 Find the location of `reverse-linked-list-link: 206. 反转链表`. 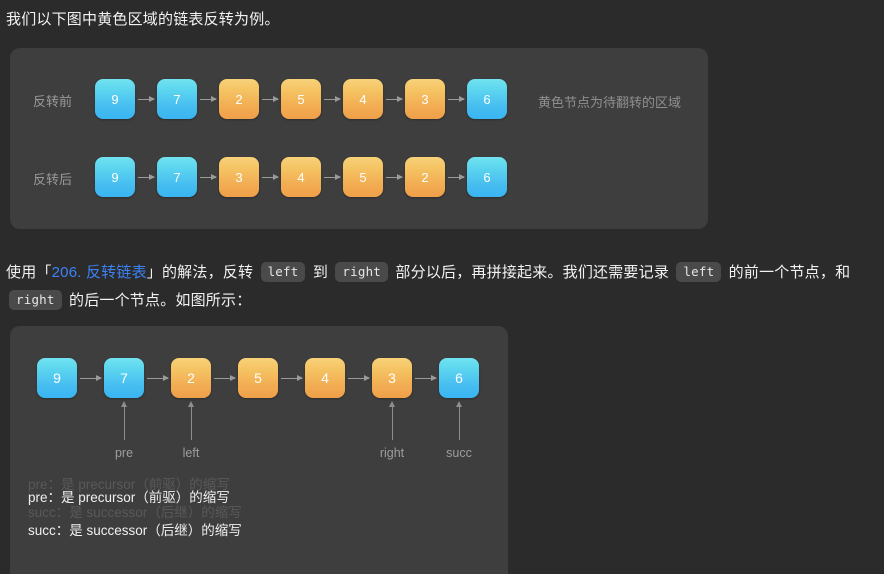

reverse-linked-list-link: 206. 反转链表 is located at coordinates (99, 272).